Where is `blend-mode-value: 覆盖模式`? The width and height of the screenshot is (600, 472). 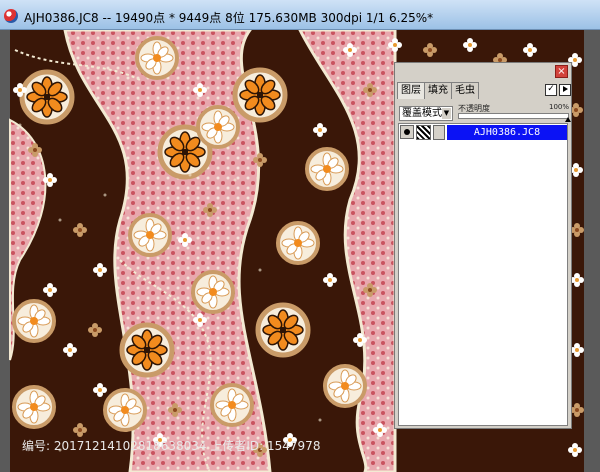
blend-mode-value: 覆盖模式 is located at coordinates (422, 113).